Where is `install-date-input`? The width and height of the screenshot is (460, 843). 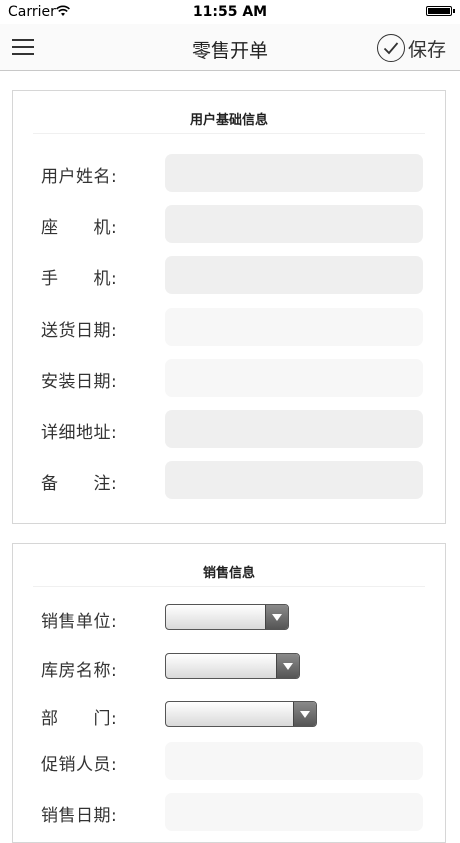
install-date-input is located at coordinates (294, 378).